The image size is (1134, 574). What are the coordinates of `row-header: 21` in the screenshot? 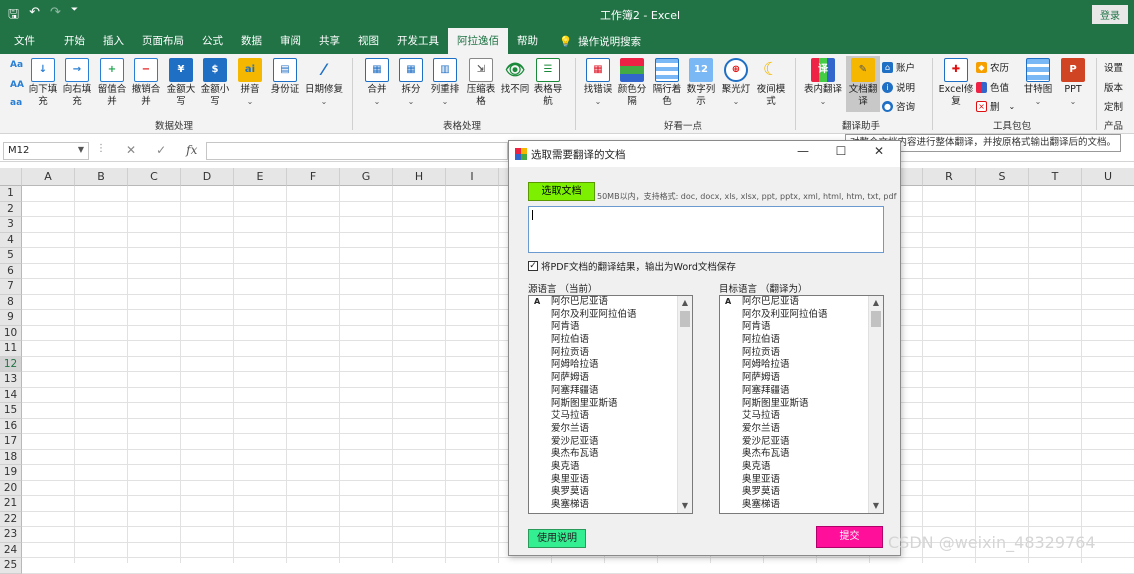 It's located at (11, 504).